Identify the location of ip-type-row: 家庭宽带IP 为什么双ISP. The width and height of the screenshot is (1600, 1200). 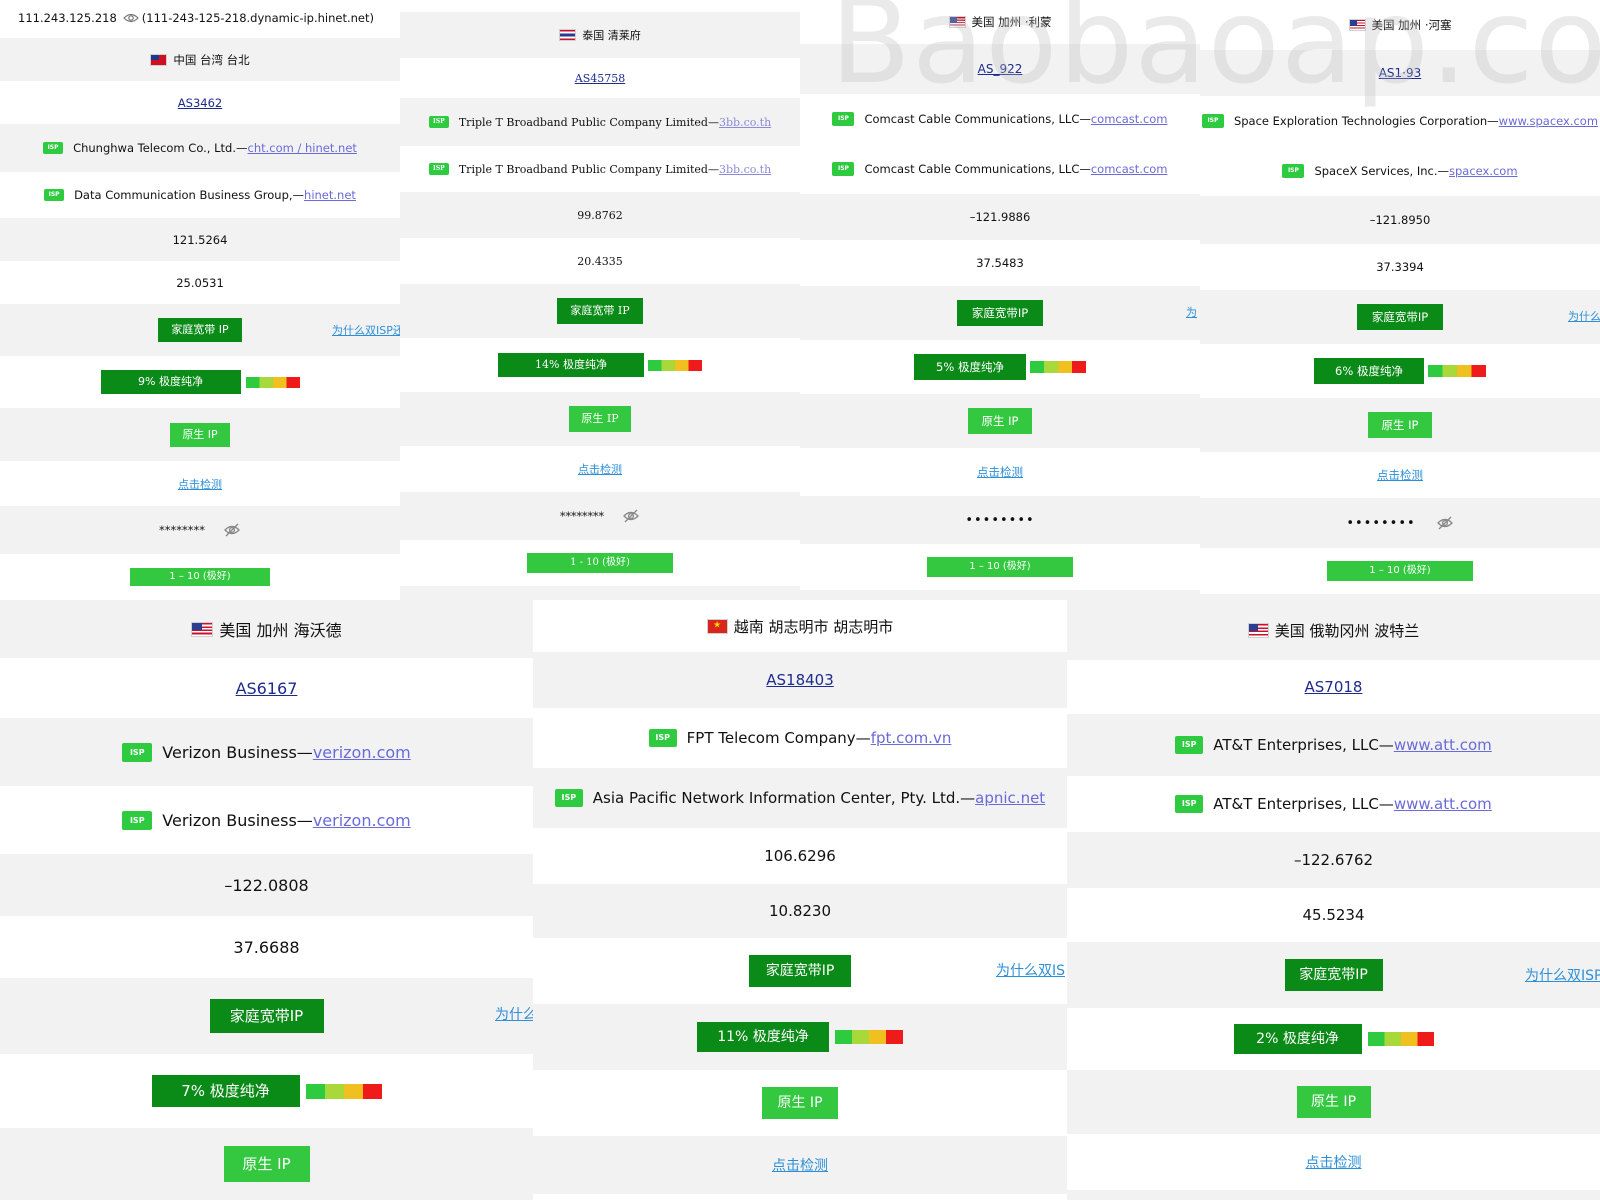
(1333, 975).